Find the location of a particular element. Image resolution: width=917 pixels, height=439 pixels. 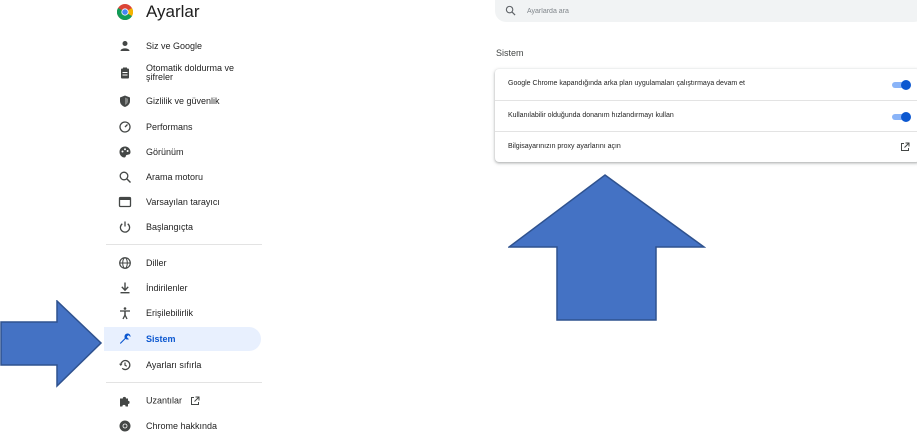

sidebar-item-downloads: İndirilenler is located at coordinates (182, 288).